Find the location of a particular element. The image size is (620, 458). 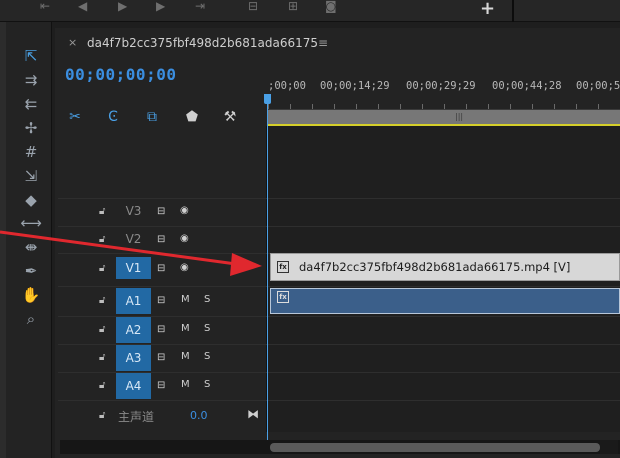

annotation-arrow is located at coordinates (131, 253).